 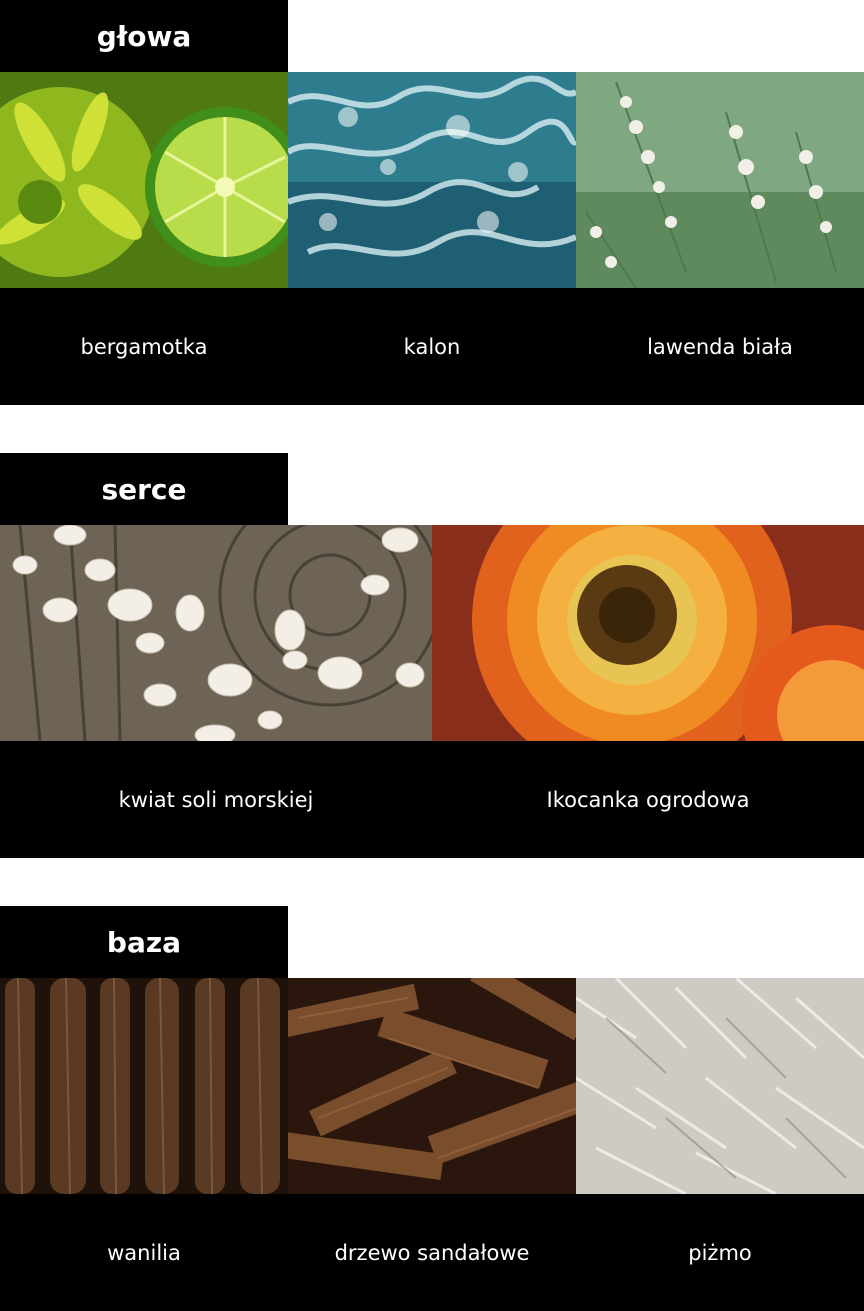 What do you see at coordinates (720, 1086) in the screenshot?
I see `fur-image` at bounding box center [720, 1086].